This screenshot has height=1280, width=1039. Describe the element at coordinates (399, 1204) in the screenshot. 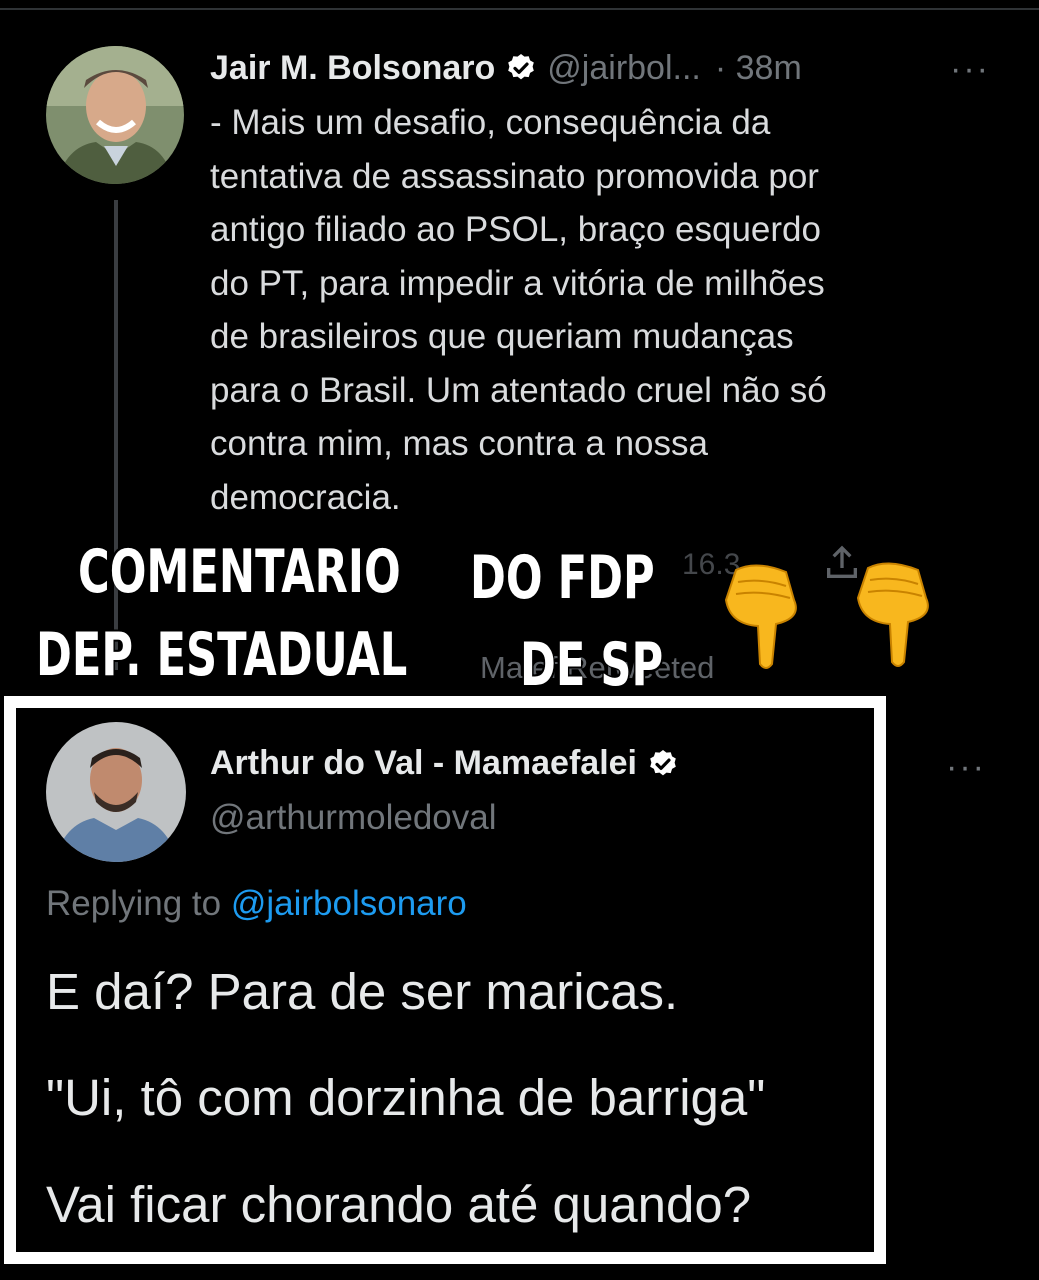

I see `reply-text-line-3: Vai ficar chorando até quando?` at that location.